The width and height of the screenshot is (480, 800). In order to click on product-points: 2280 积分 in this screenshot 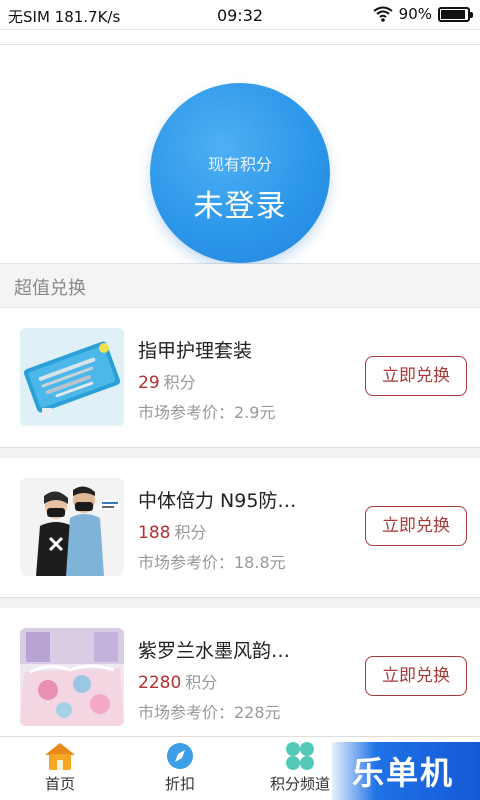, I will do `click(243, 681)`.